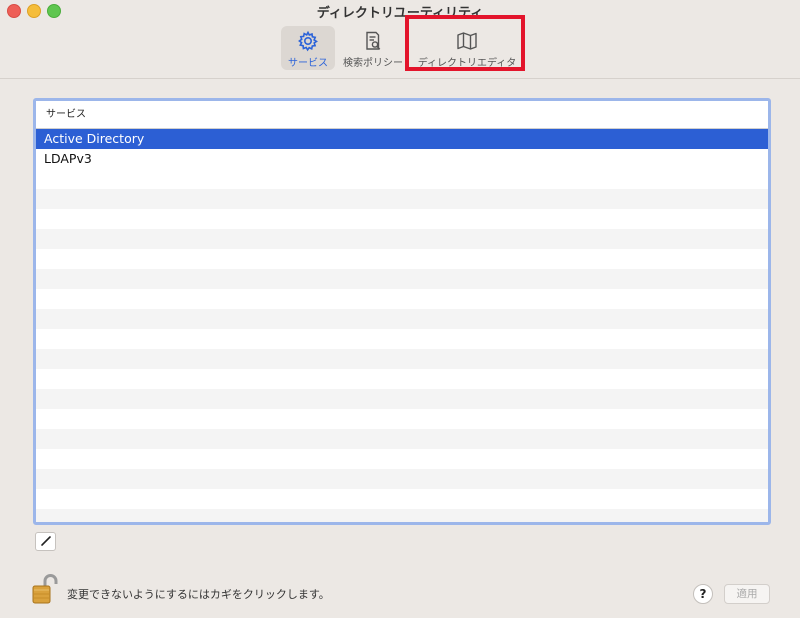  I want to click on toolbar-services-button: サービス, so click(308, 48).